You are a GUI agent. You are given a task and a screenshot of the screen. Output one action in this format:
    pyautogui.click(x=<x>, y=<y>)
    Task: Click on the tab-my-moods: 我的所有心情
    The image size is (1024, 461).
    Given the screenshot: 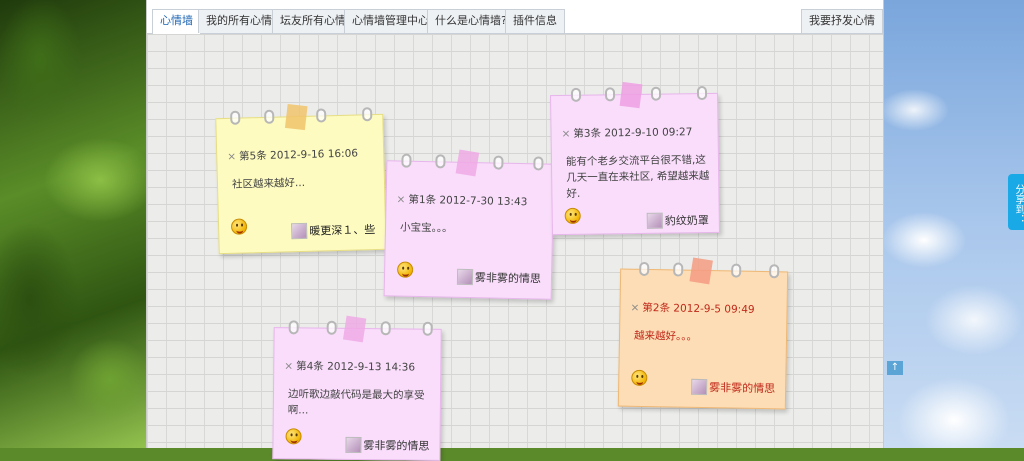 What is the action you would take?
    pyautogui.click(x=239, y=21)
    